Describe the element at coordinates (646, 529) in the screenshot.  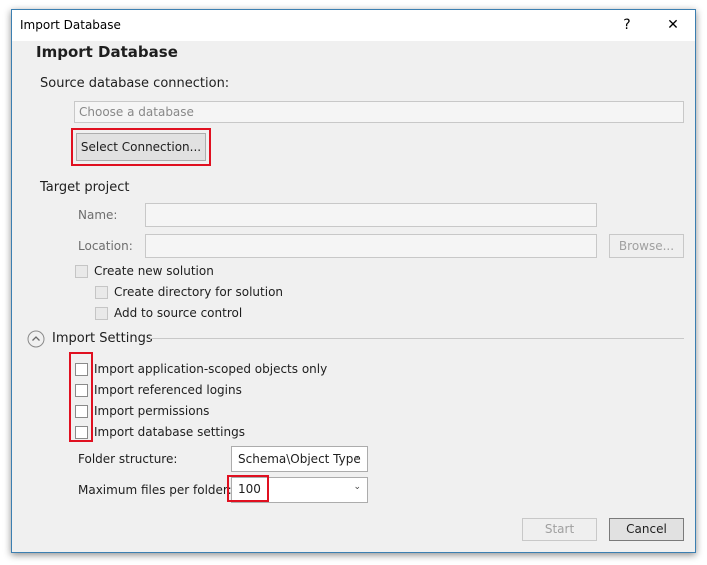
I see `cancel-button: Cancel` at that location.